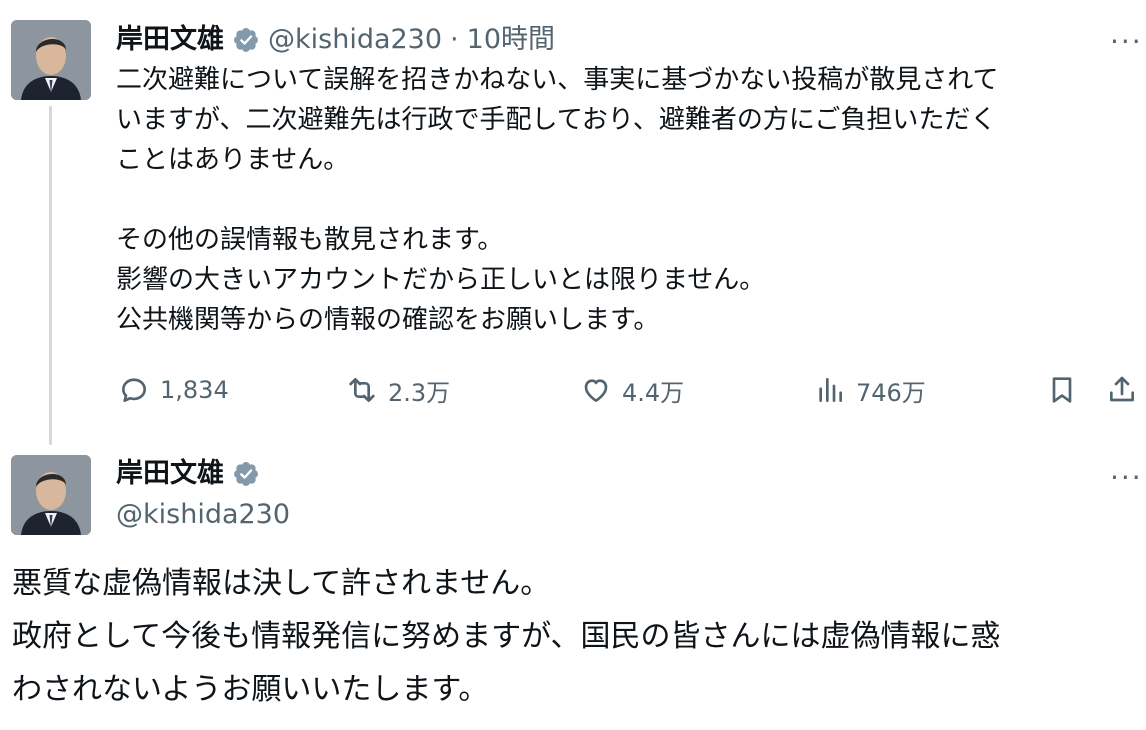 The height and width of the screenshot is (730, 1146). Describe the element at coordinates (362, 390) in the screenshot. I see `repost-icon` at that location.